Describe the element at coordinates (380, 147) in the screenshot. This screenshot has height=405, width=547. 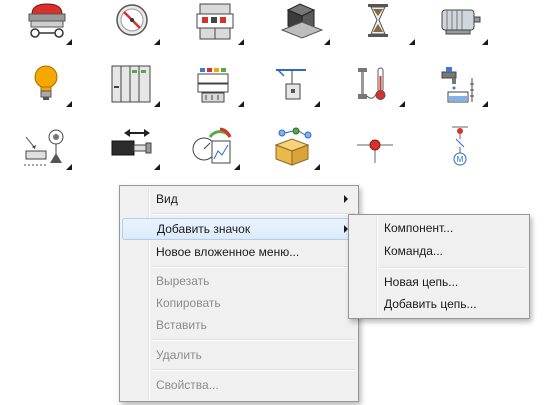
I see `connection-point-icon` at that location.